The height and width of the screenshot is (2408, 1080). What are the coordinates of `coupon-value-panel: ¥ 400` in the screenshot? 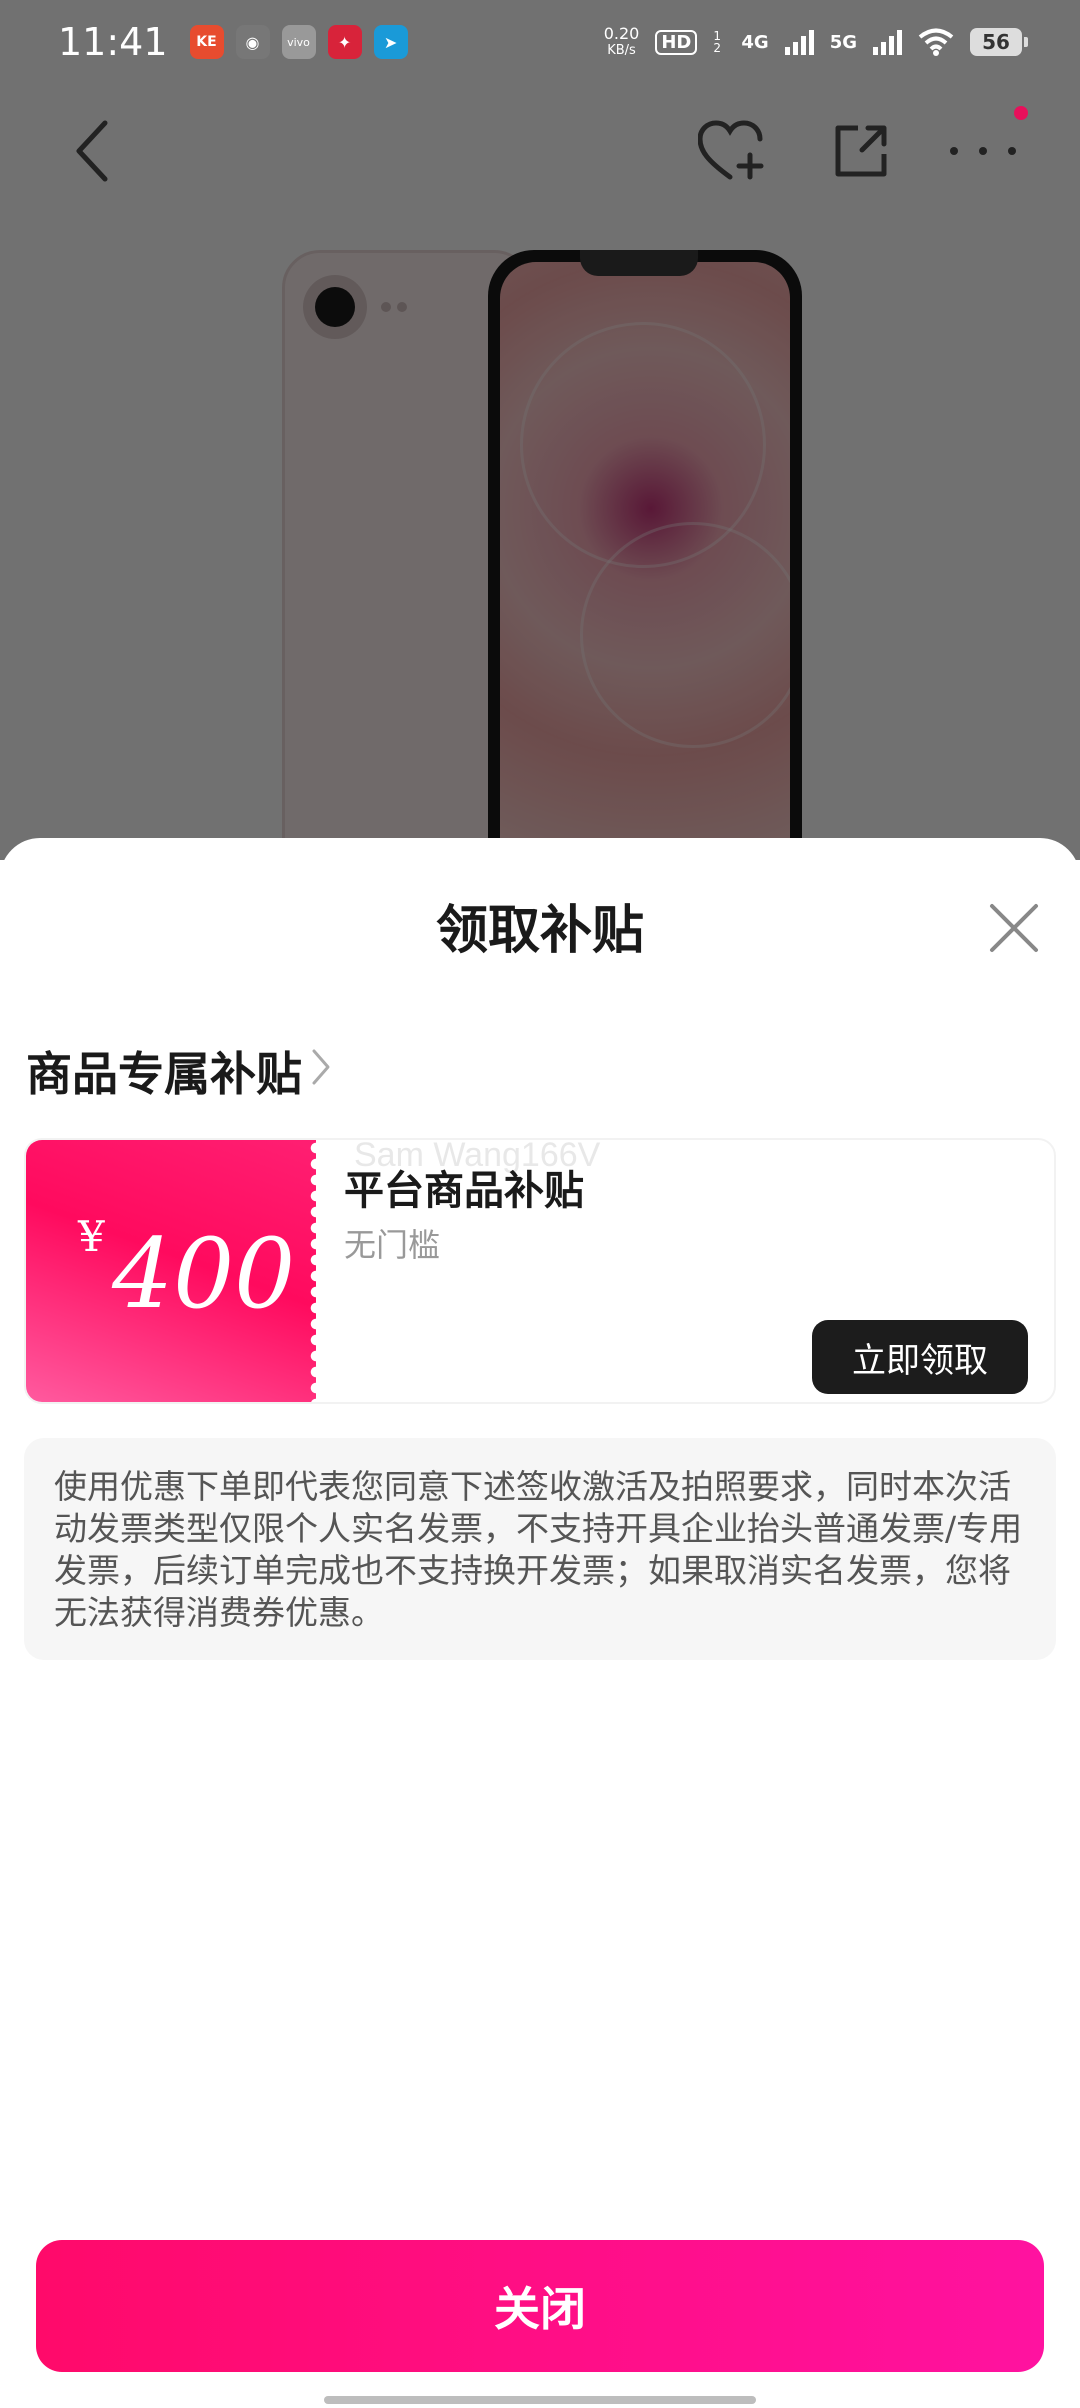 It's located at (174, 1271).